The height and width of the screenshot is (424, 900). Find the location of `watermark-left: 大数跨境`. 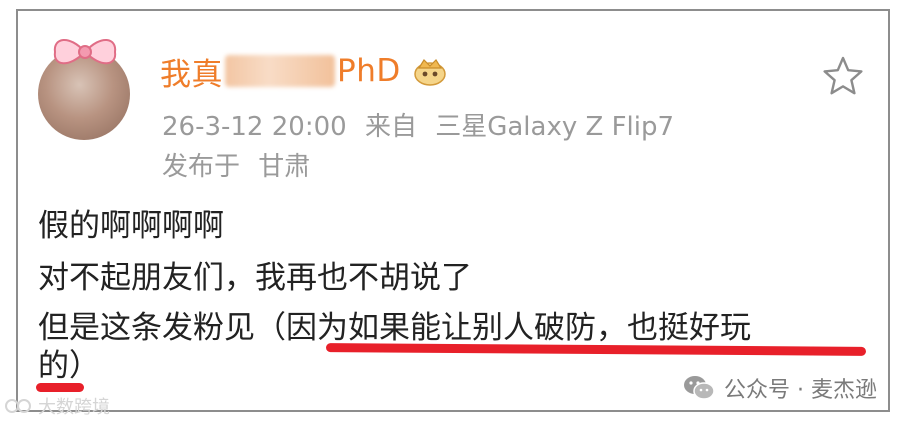

watermark-left: 大数跨境 is located at coordinates (57, 406).